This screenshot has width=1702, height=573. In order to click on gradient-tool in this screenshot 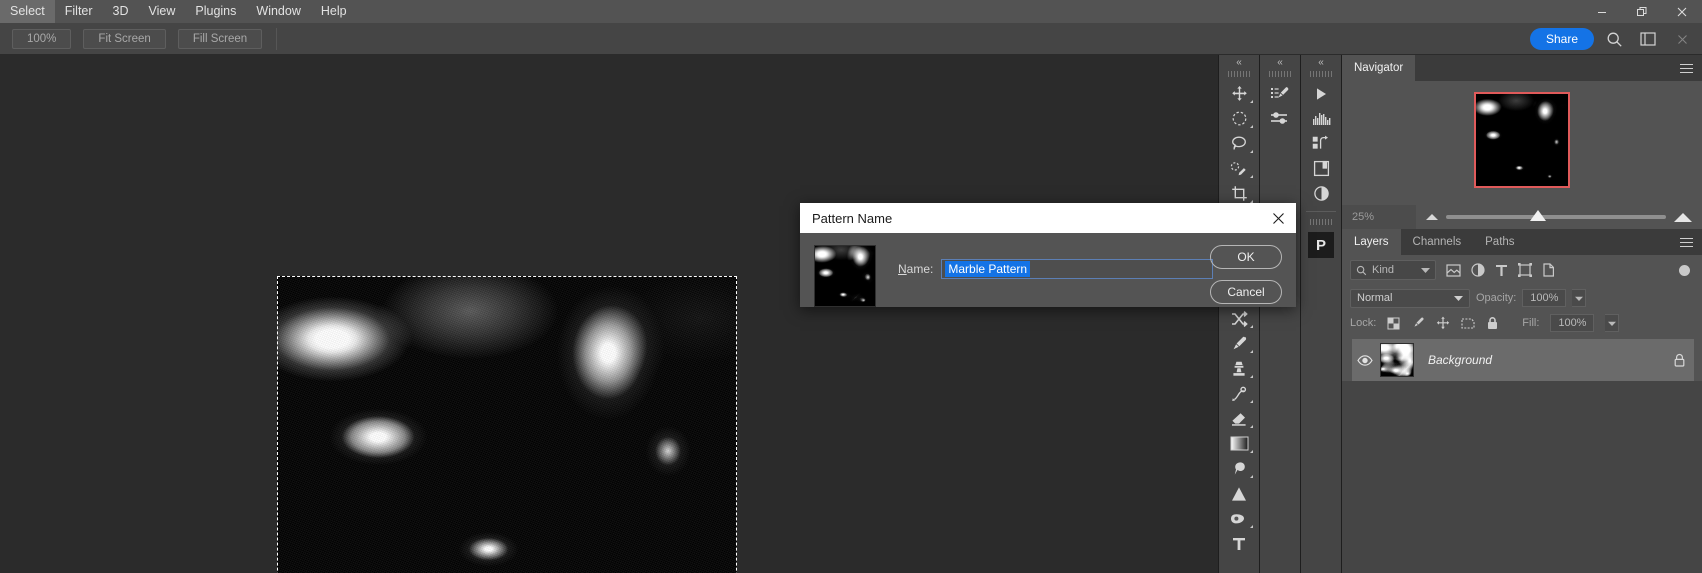, I will do `click(1239, 443)`.